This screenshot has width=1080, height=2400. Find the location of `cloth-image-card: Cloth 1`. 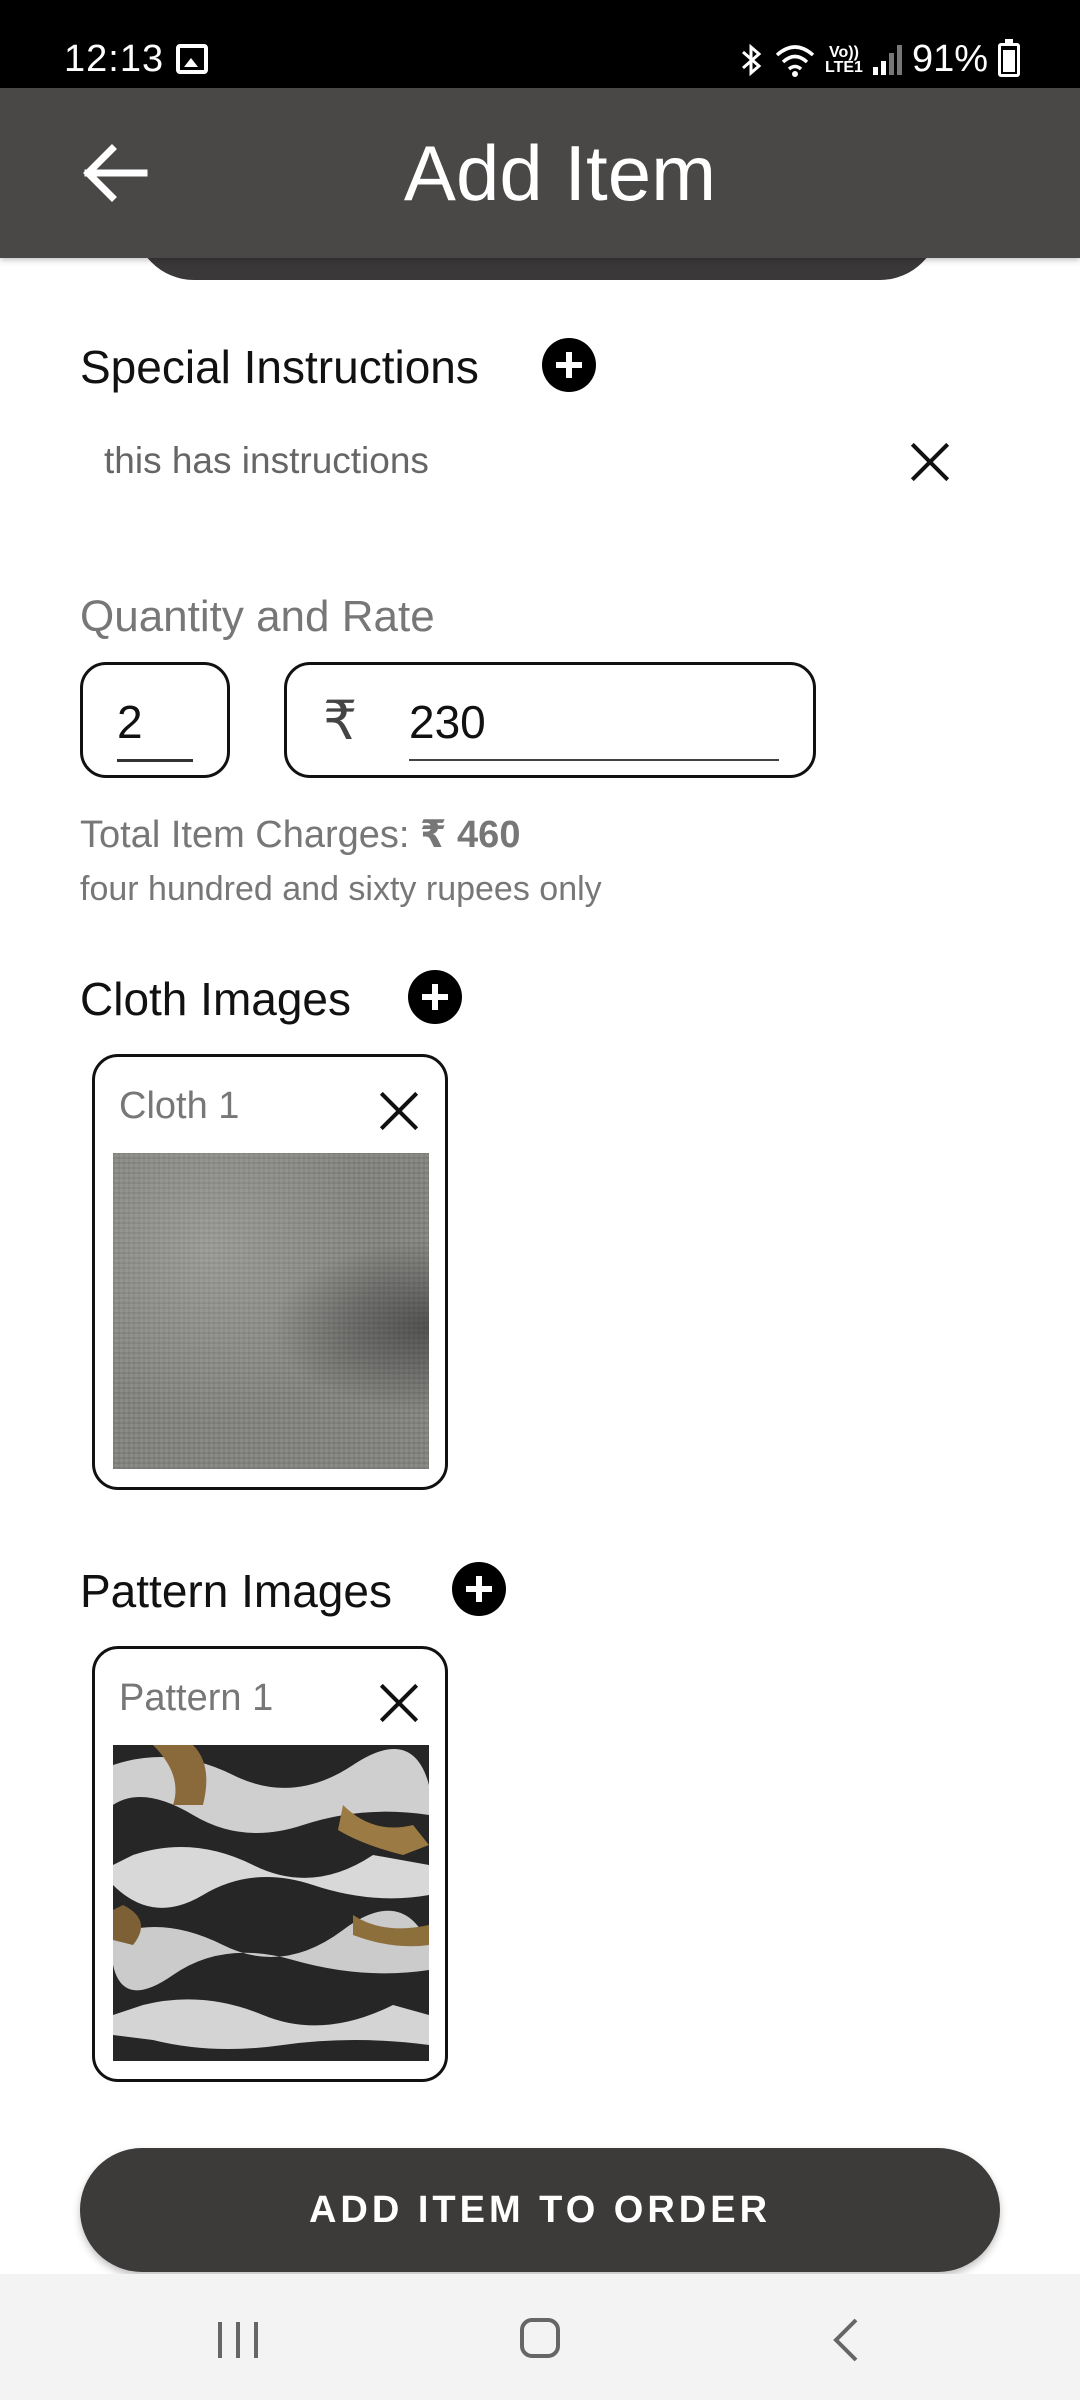

cloth-image-card: Cloth 1 is located at coordinates (270, 1272).